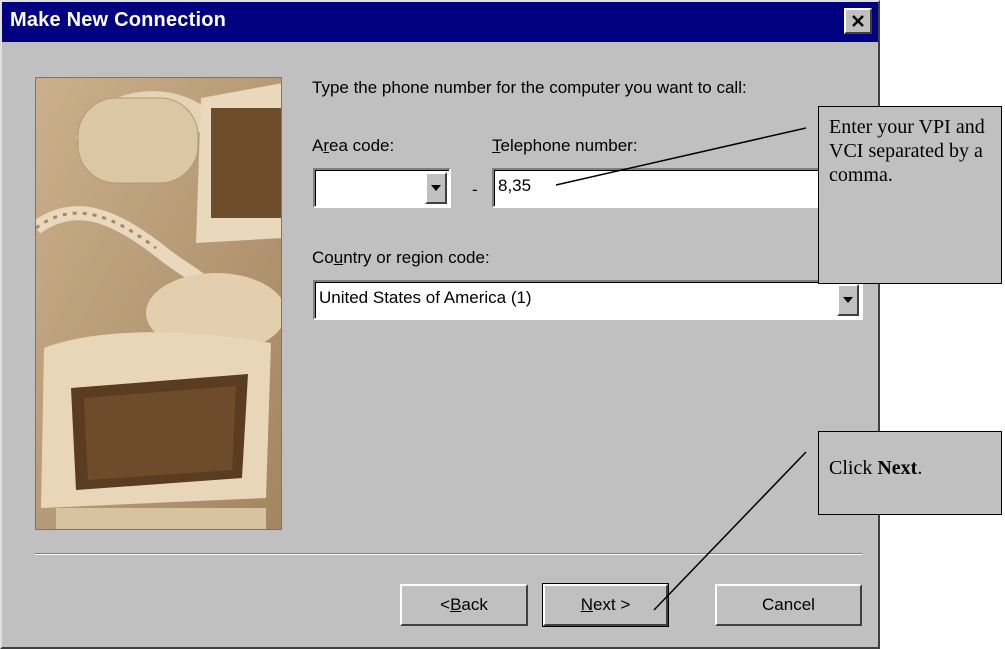 The width and height of the screenshot is (1005, 649). I want to click on country-dropdown-button, so click(848, 300).